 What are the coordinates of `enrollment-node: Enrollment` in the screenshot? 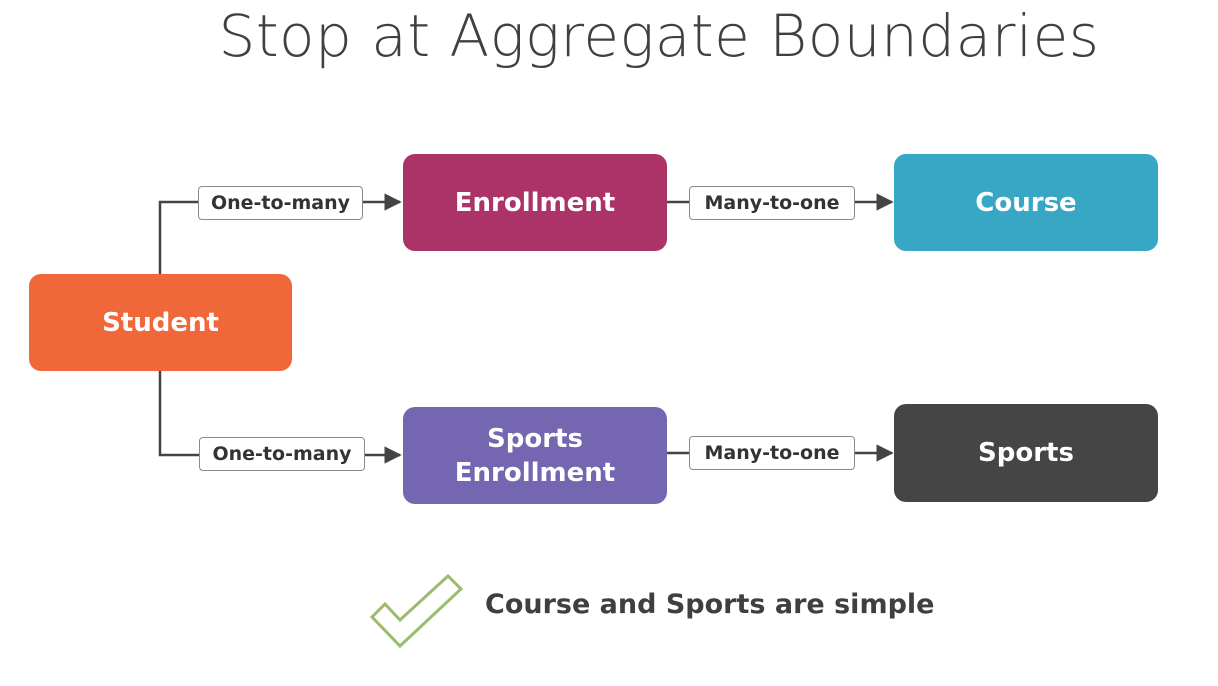 It's located at (535, 202).